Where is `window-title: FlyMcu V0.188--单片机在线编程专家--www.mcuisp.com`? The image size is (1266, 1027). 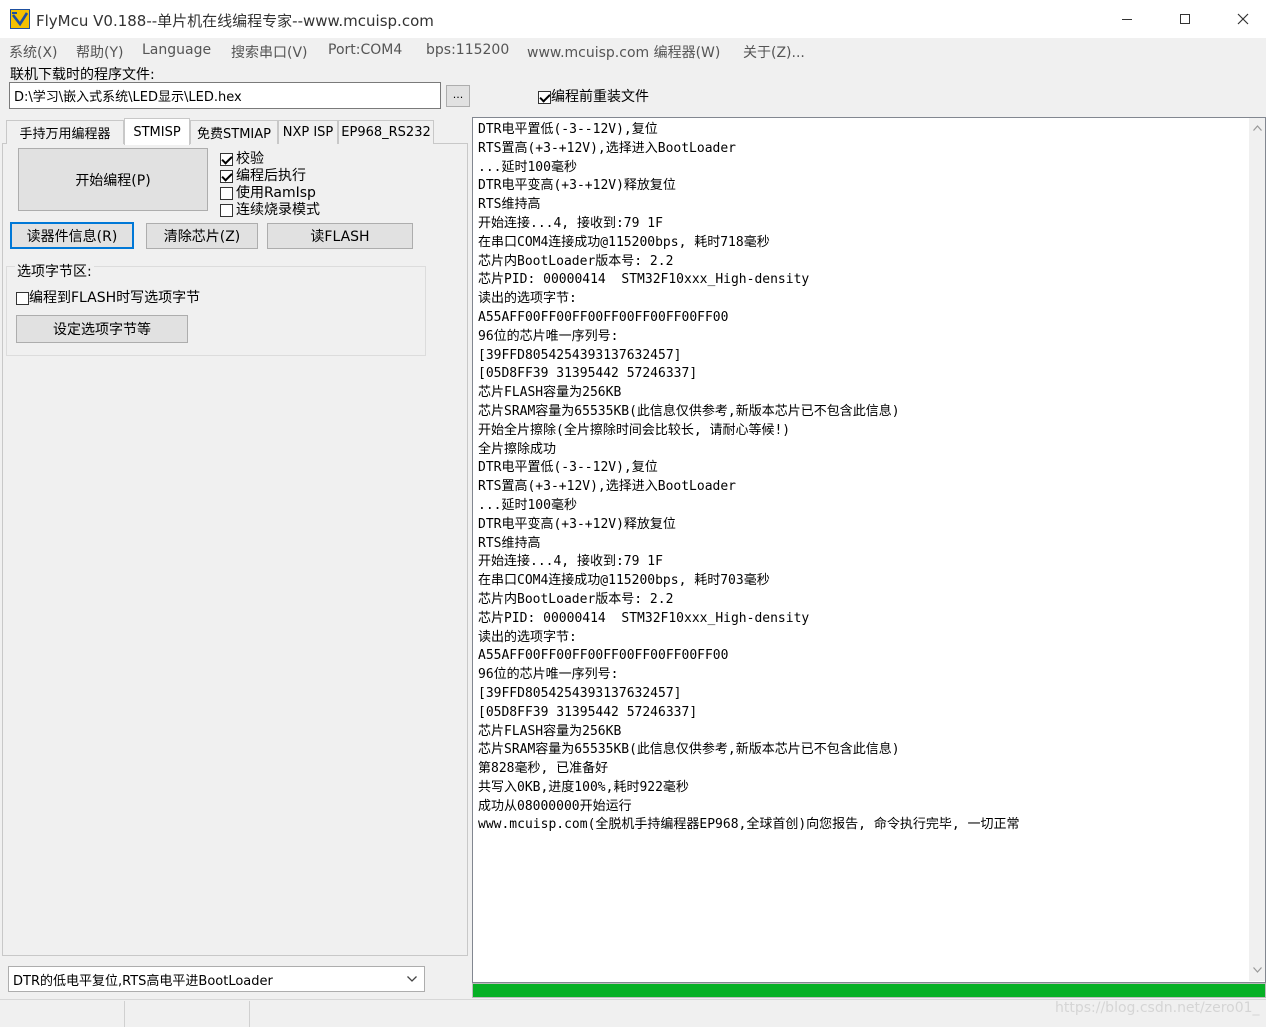 window-title: FlyMcu V0.188--单片机在线编程专家--www.mcuisp.com is located at coordinates (235, 21).